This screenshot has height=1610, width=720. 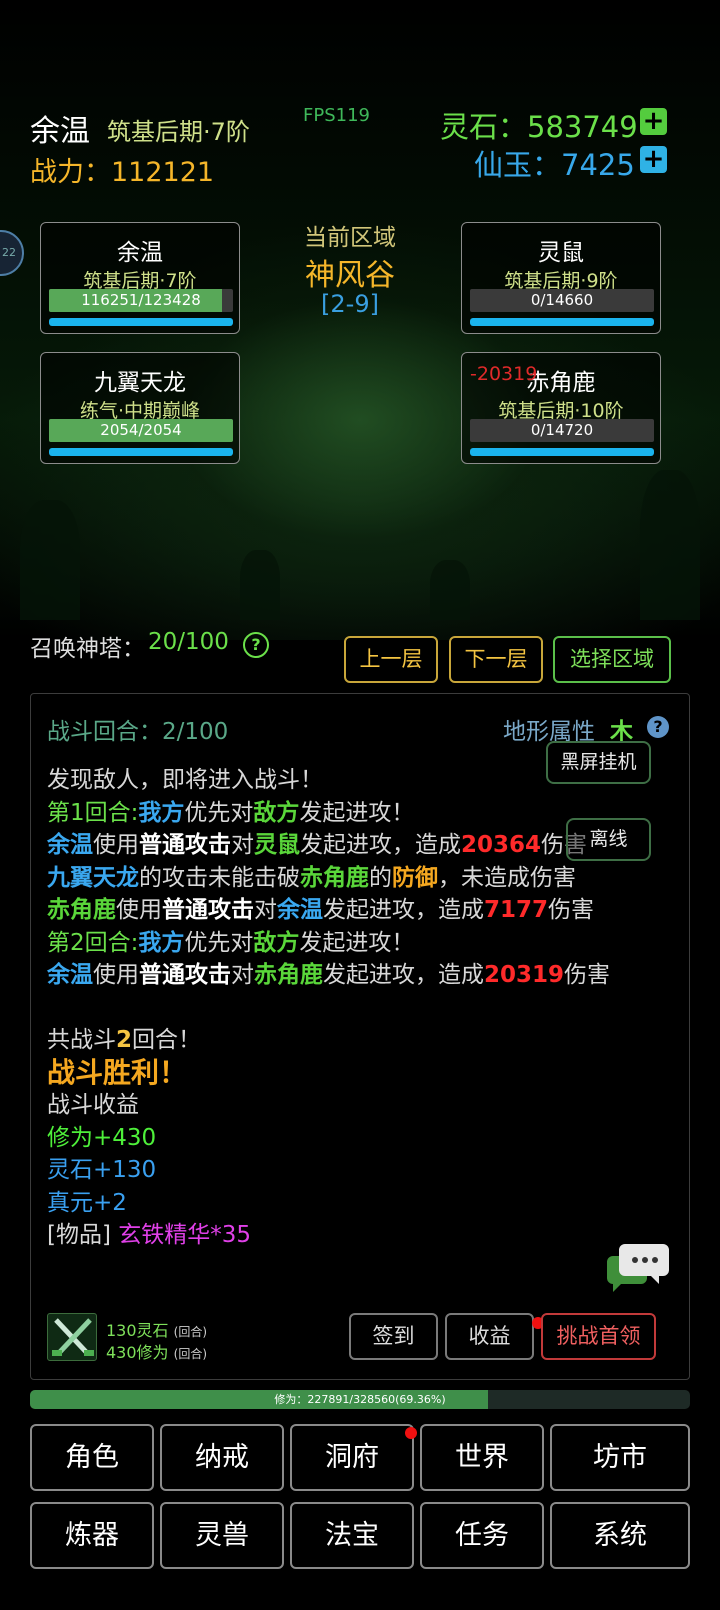 What do you see at coordinates (93, 1105) in the screenshot?
I see `rewards-title: 战斗收益` at bounding box center [93, 1105].